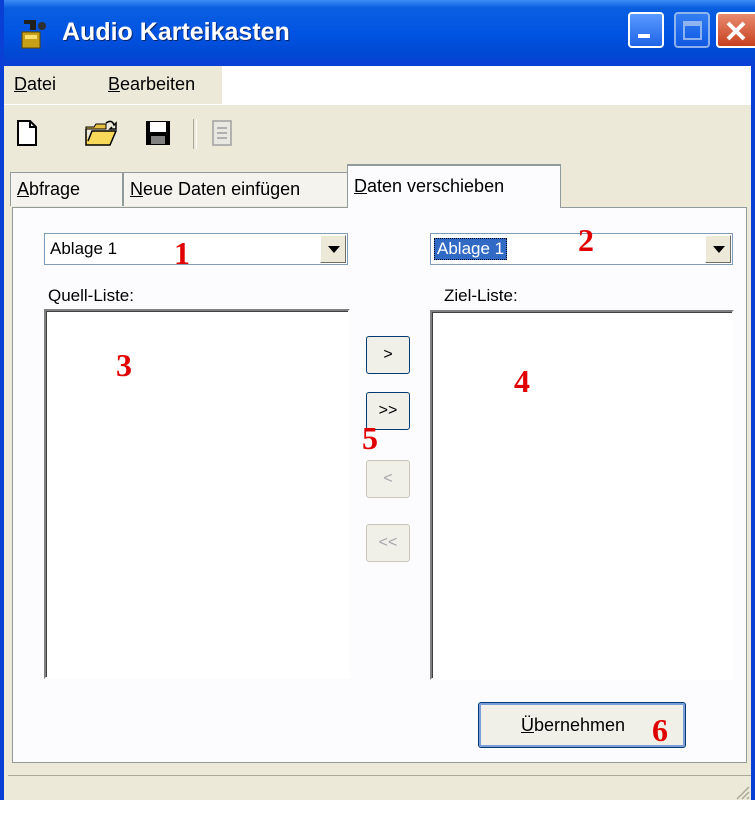  What do you see at coordinates (370, 438) in the screenshot?
I see `annotation-5: 5` at bounding box center [370, 438].